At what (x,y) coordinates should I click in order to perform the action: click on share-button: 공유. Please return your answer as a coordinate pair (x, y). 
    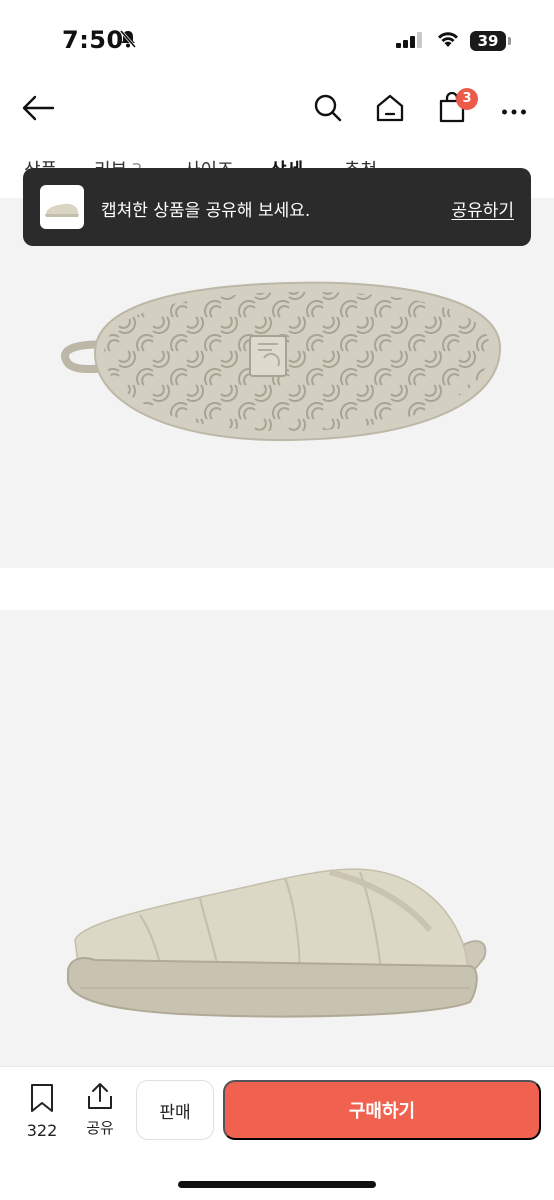
    Looking at the image, I should click on (100, 1109).